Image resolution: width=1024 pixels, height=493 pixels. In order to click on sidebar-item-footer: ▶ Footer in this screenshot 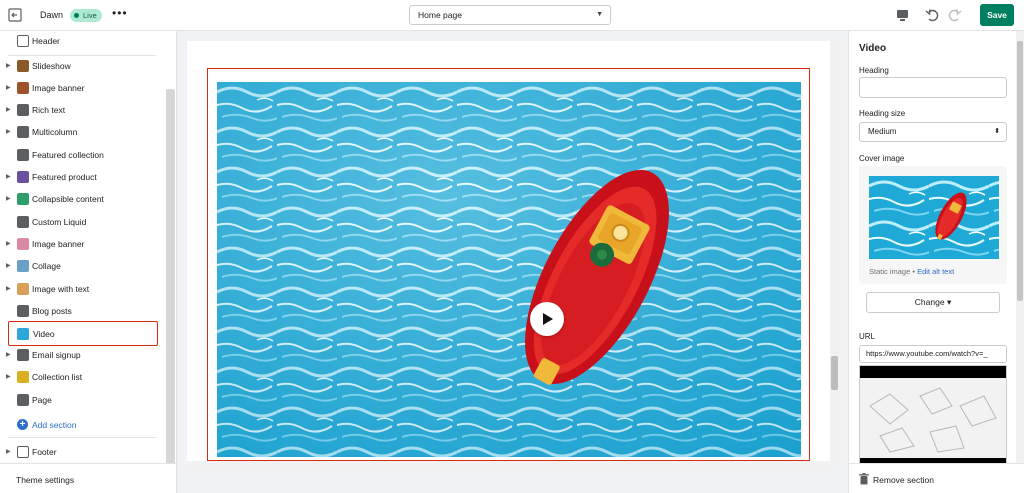, I will do `click(82, 453)`.